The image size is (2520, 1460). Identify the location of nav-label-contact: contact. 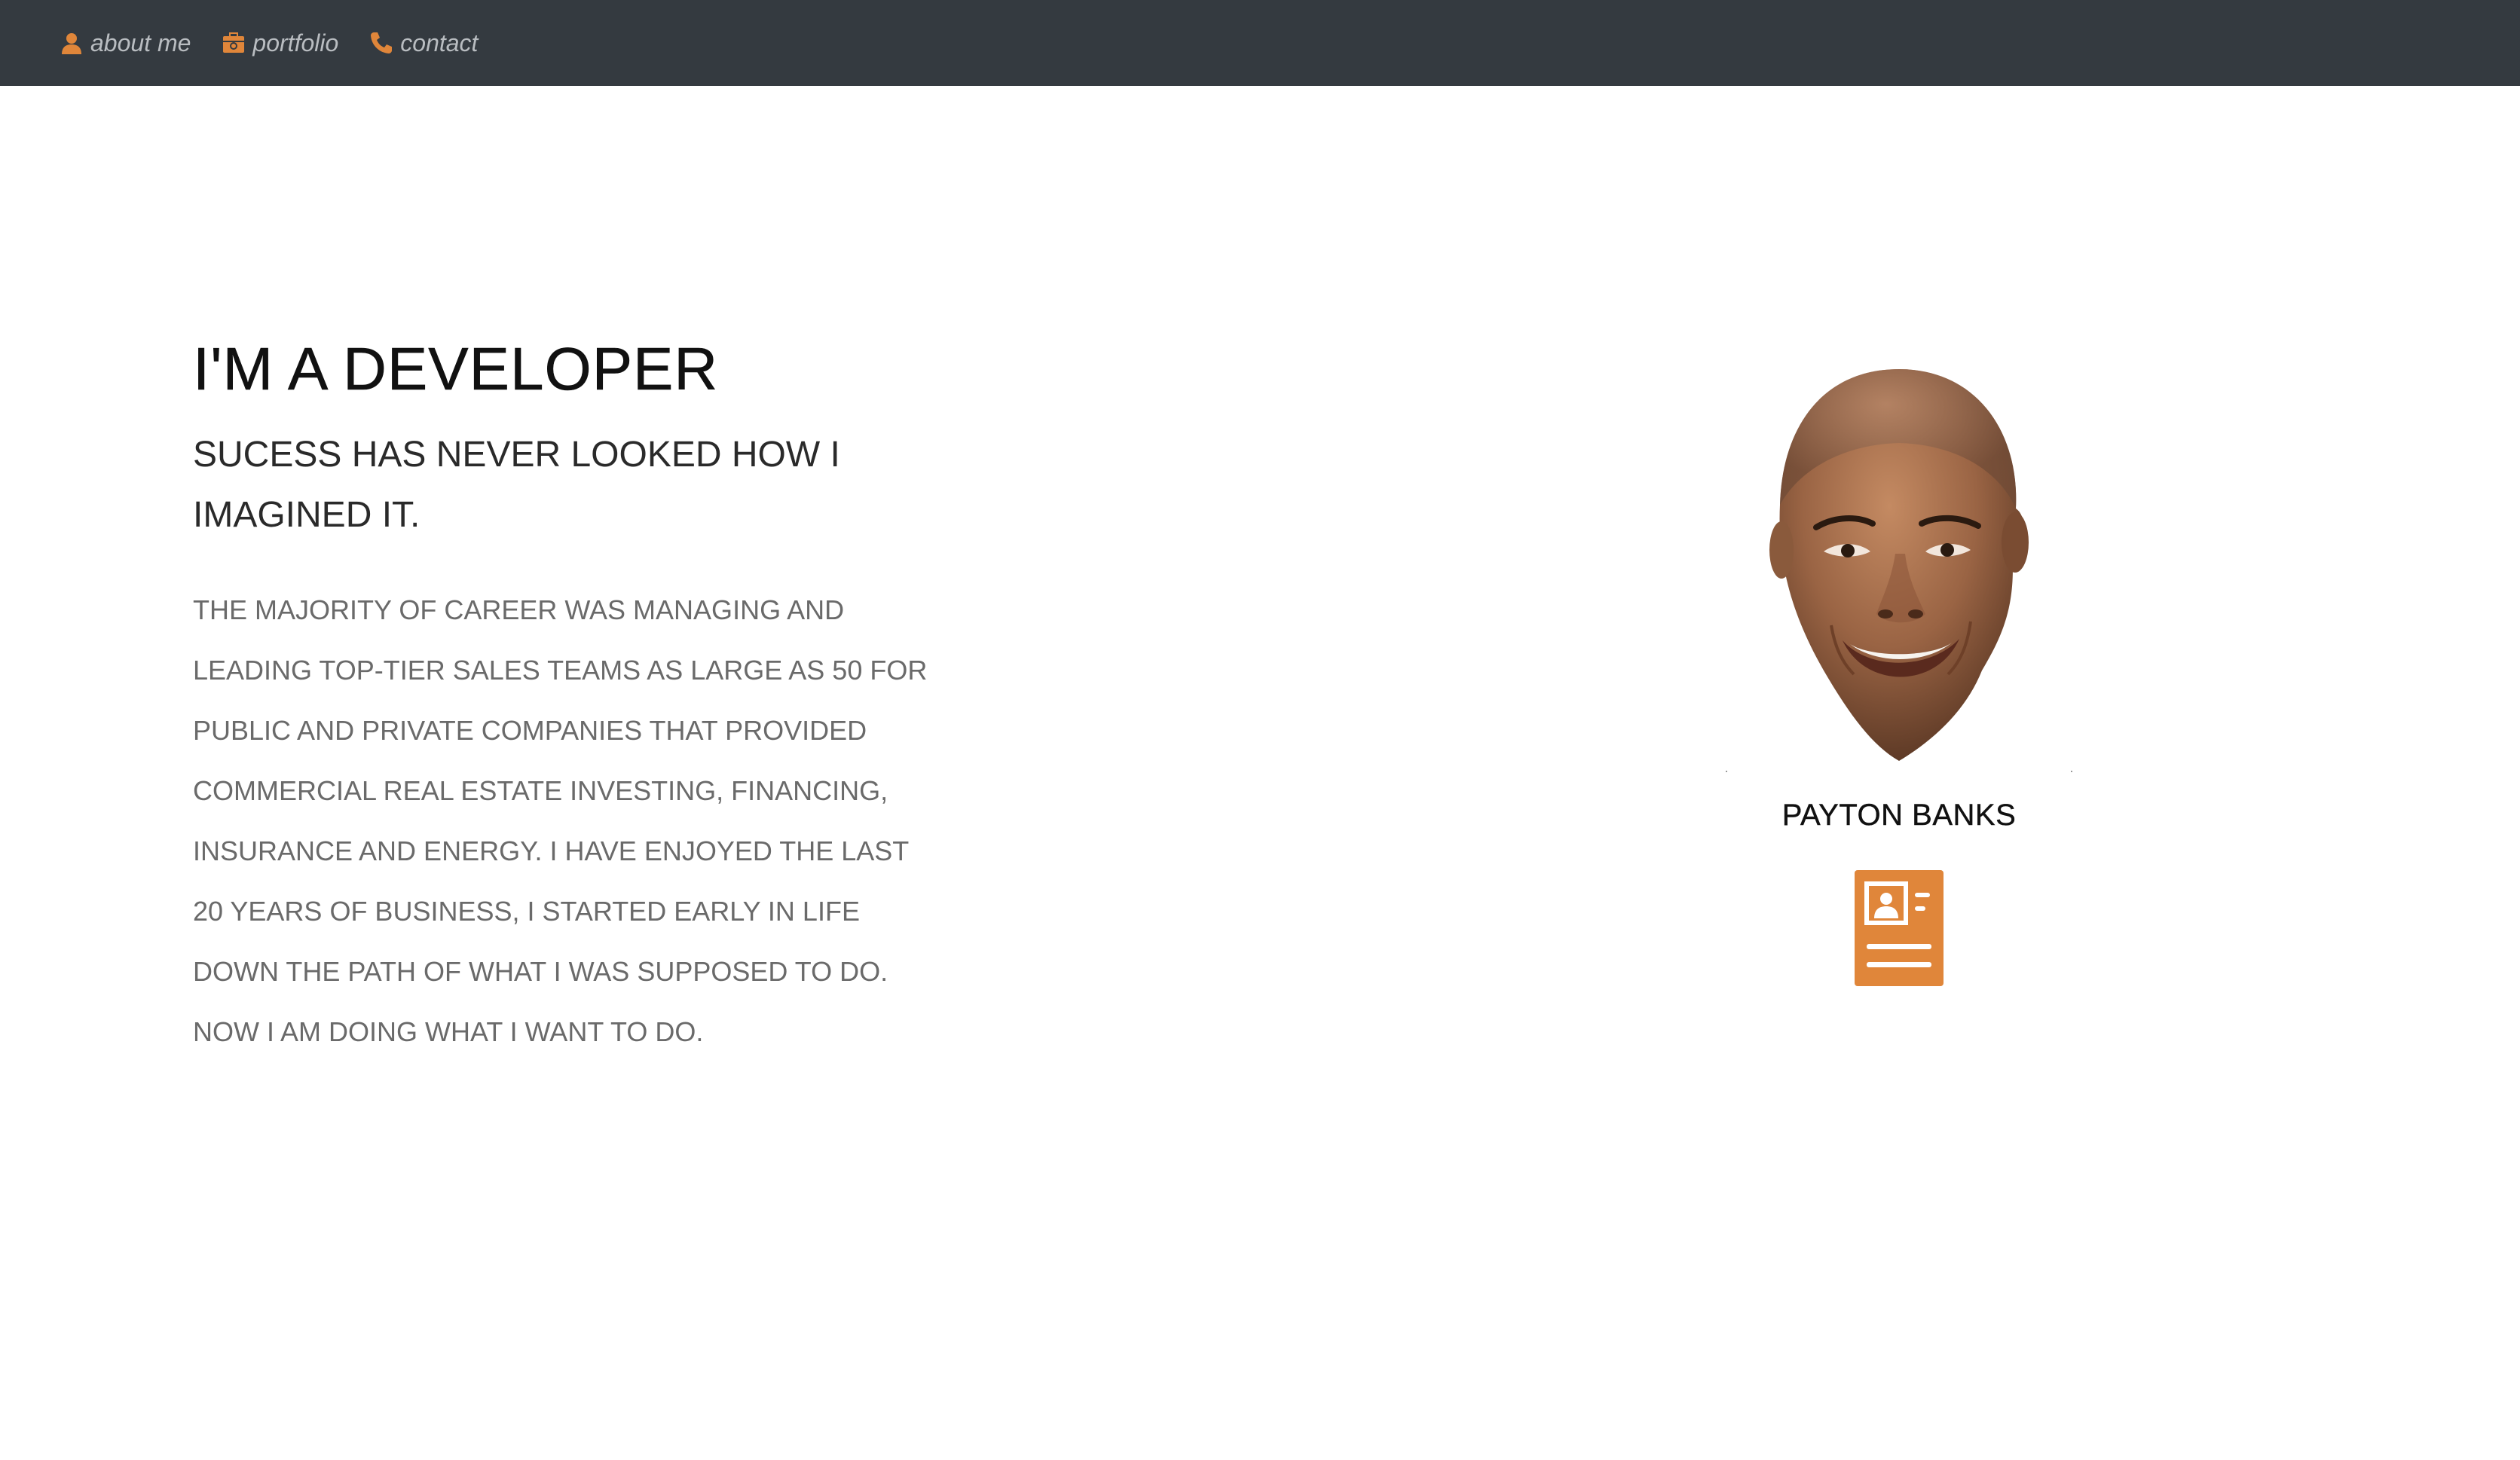
(439, 43).